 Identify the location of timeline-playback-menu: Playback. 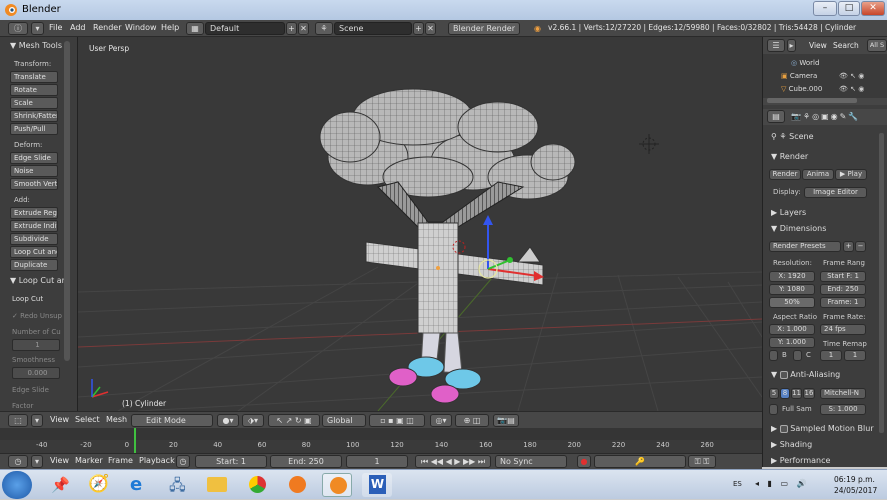
(157, 460).